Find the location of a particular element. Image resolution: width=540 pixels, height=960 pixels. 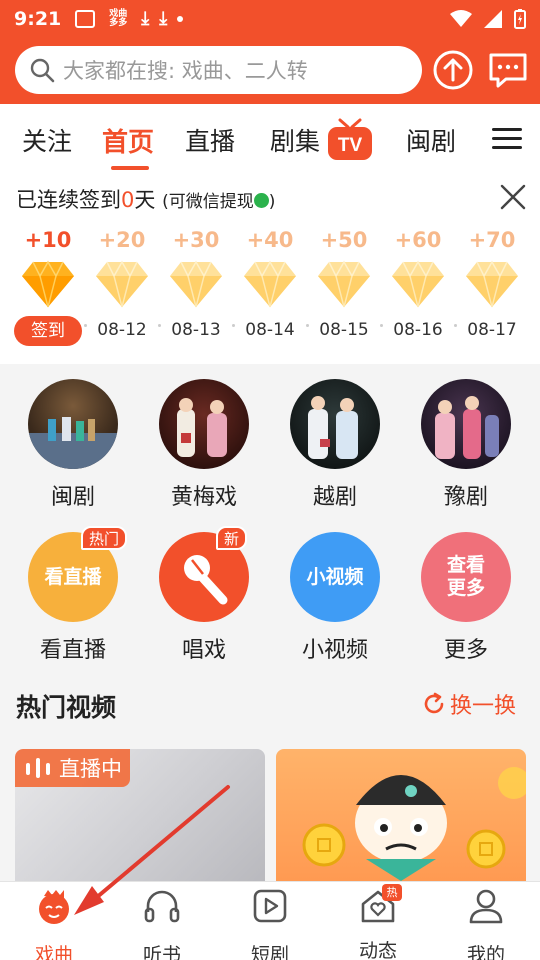

category-min-opera: 闽剧 is located at coordinates (73, 445).